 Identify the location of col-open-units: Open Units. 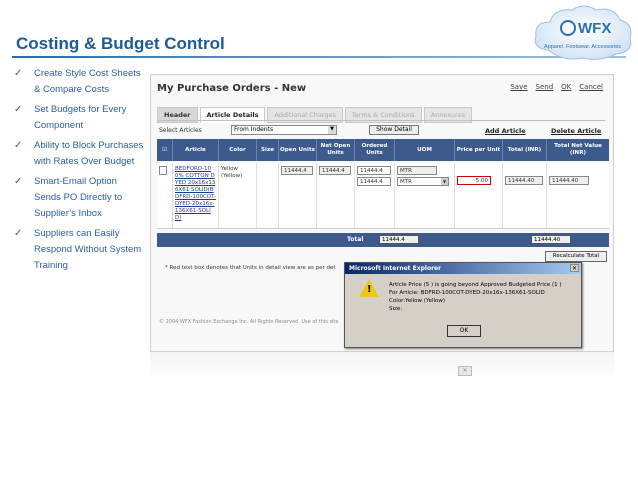
(298, 150).